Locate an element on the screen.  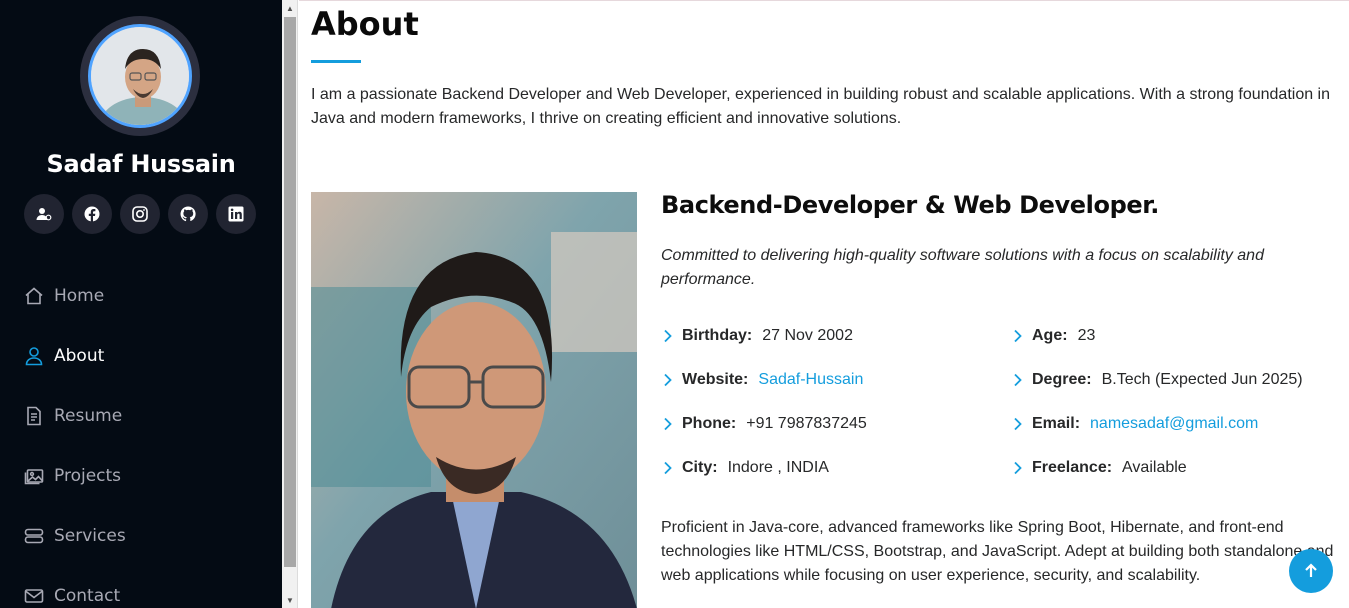
nav-item-label: Resume is located at coordinates (88, 416).